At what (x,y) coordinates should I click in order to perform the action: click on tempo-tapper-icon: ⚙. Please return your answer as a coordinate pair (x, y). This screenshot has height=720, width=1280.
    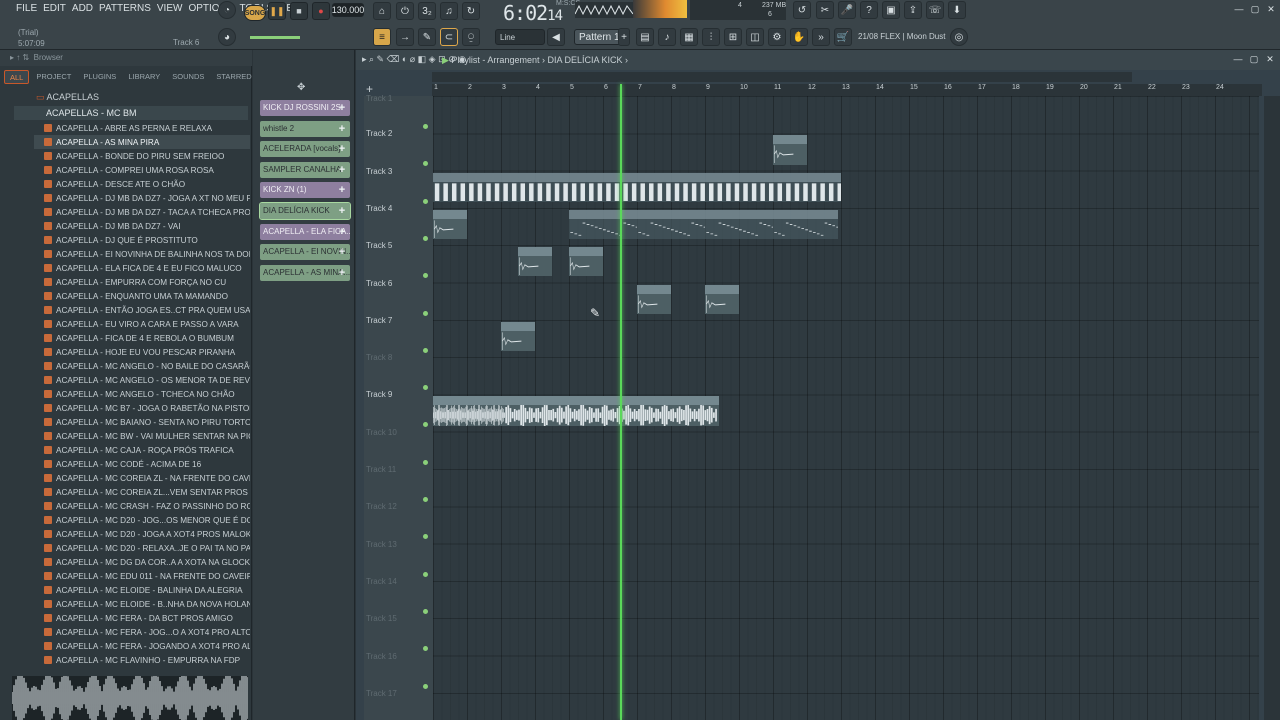
    Looking at the image, I should click on (777, 37).